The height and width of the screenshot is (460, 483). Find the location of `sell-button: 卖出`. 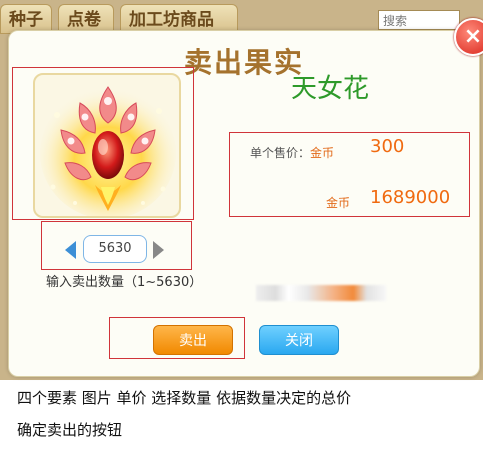

sell-button: 卖出 is located at coordinates (193, 340).